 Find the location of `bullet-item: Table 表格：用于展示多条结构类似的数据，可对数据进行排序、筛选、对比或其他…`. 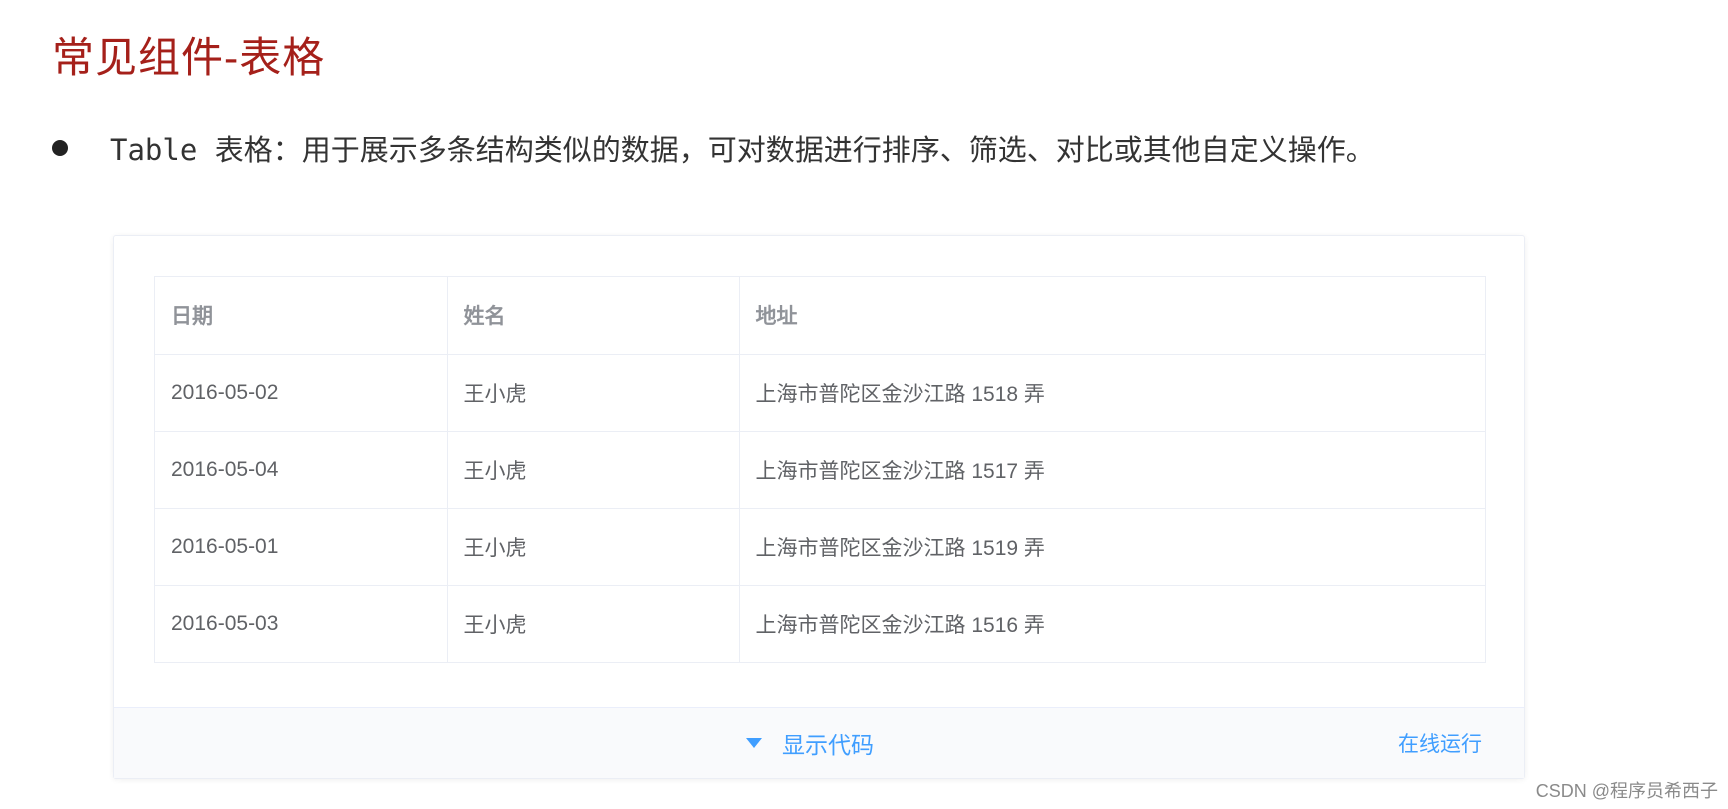

bullet-item: Table 表格：用于展示多条结构类似的数据，可对数据进行排序、筛选、对比或其他… is located at coordinates (713, 148).